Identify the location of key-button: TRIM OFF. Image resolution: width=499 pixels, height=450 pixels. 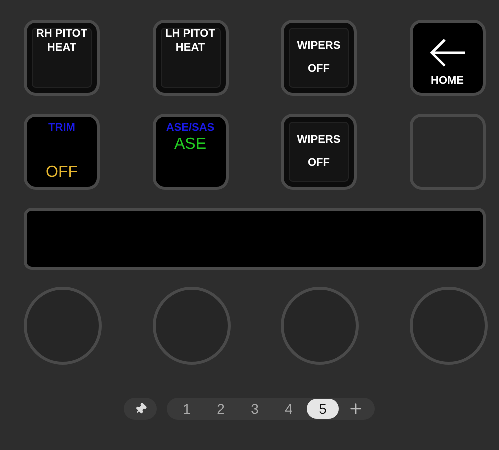
(62, 152).